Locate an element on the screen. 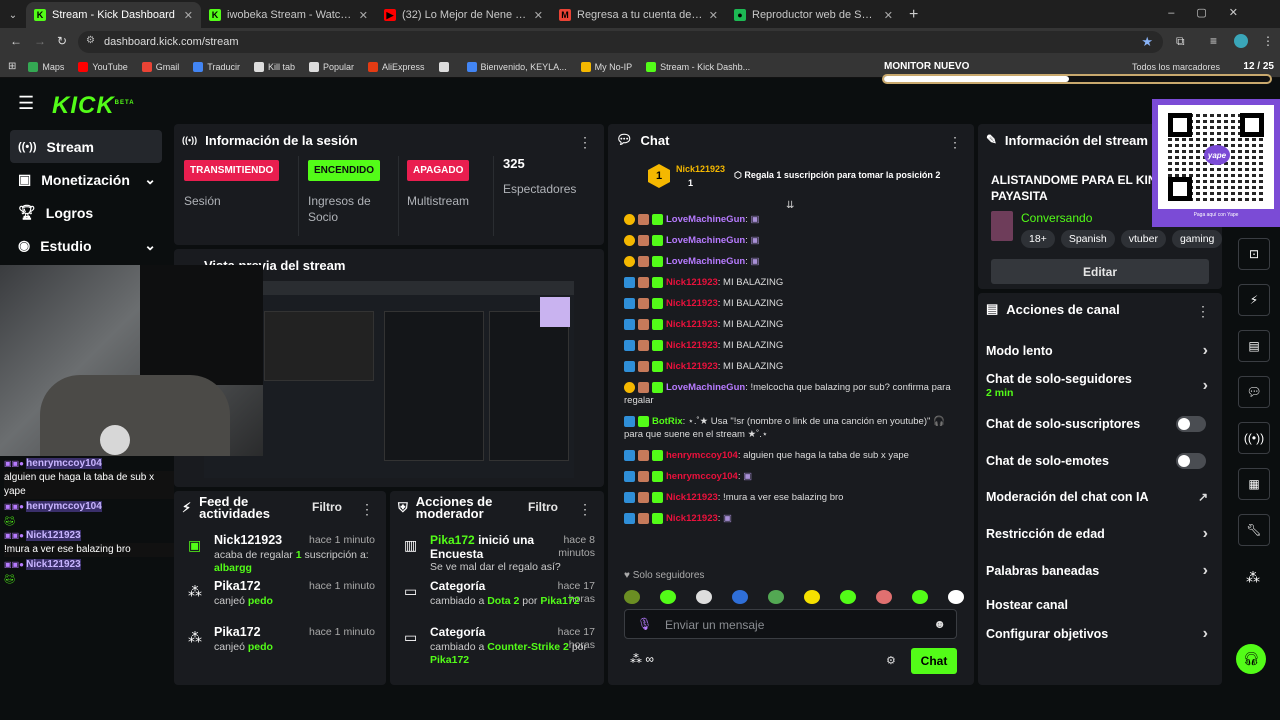 The width and height of the screenshot is (1280, 720). bookmark-item: Popular is located at coordinates (331, 66).